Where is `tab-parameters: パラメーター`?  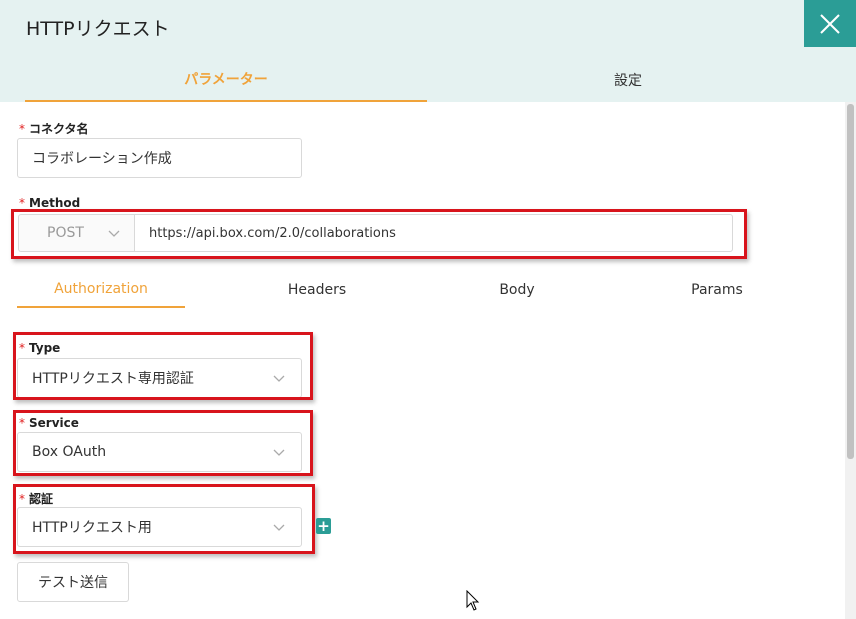
tab-parameters: パラメーター is located at coordinates (226, 80).